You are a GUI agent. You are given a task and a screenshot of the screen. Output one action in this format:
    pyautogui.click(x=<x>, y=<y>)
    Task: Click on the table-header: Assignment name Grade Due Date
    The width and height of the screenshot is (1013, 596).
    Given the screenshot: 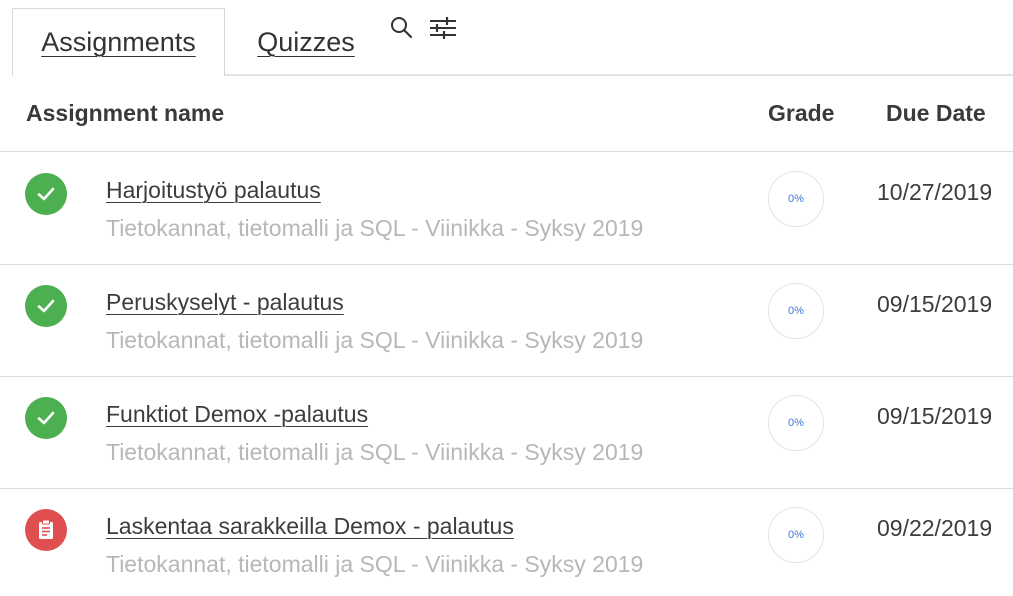 What is the action you would take?
    pyautogui.click(x=506, y=114)
    